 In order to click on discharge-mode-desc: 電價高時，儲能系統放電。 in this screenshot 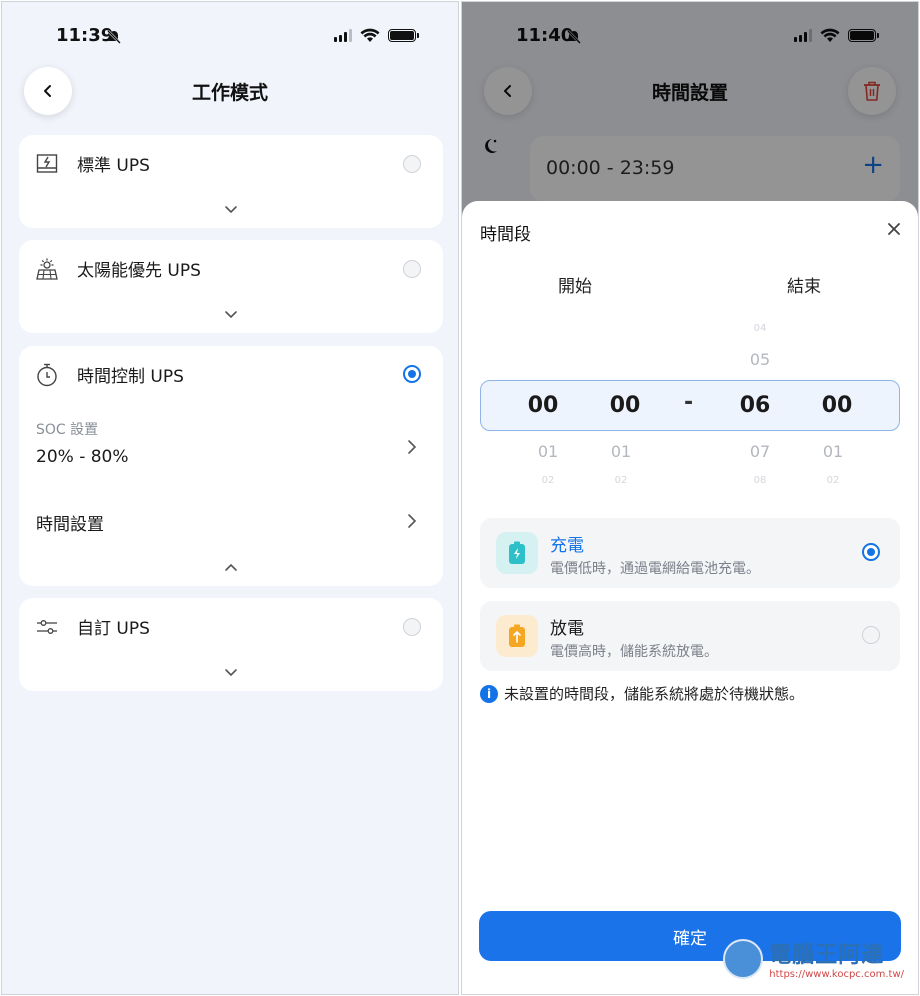, I will do `click(634, 652)`.